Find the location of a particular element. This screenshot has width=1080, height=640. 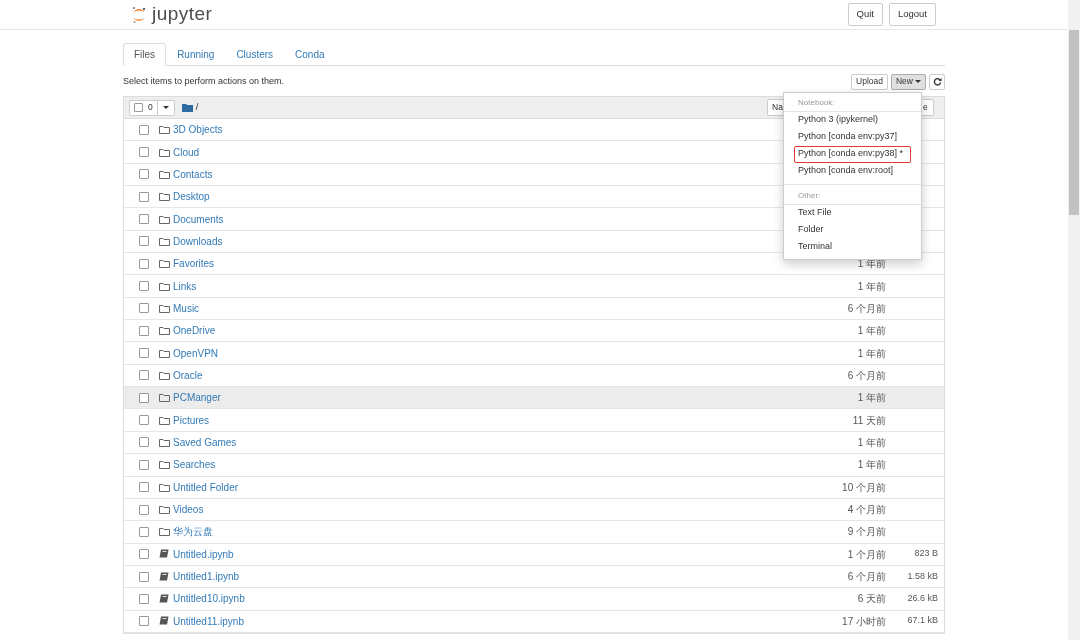

tab: Clusters is located at coordinates (255, 54).